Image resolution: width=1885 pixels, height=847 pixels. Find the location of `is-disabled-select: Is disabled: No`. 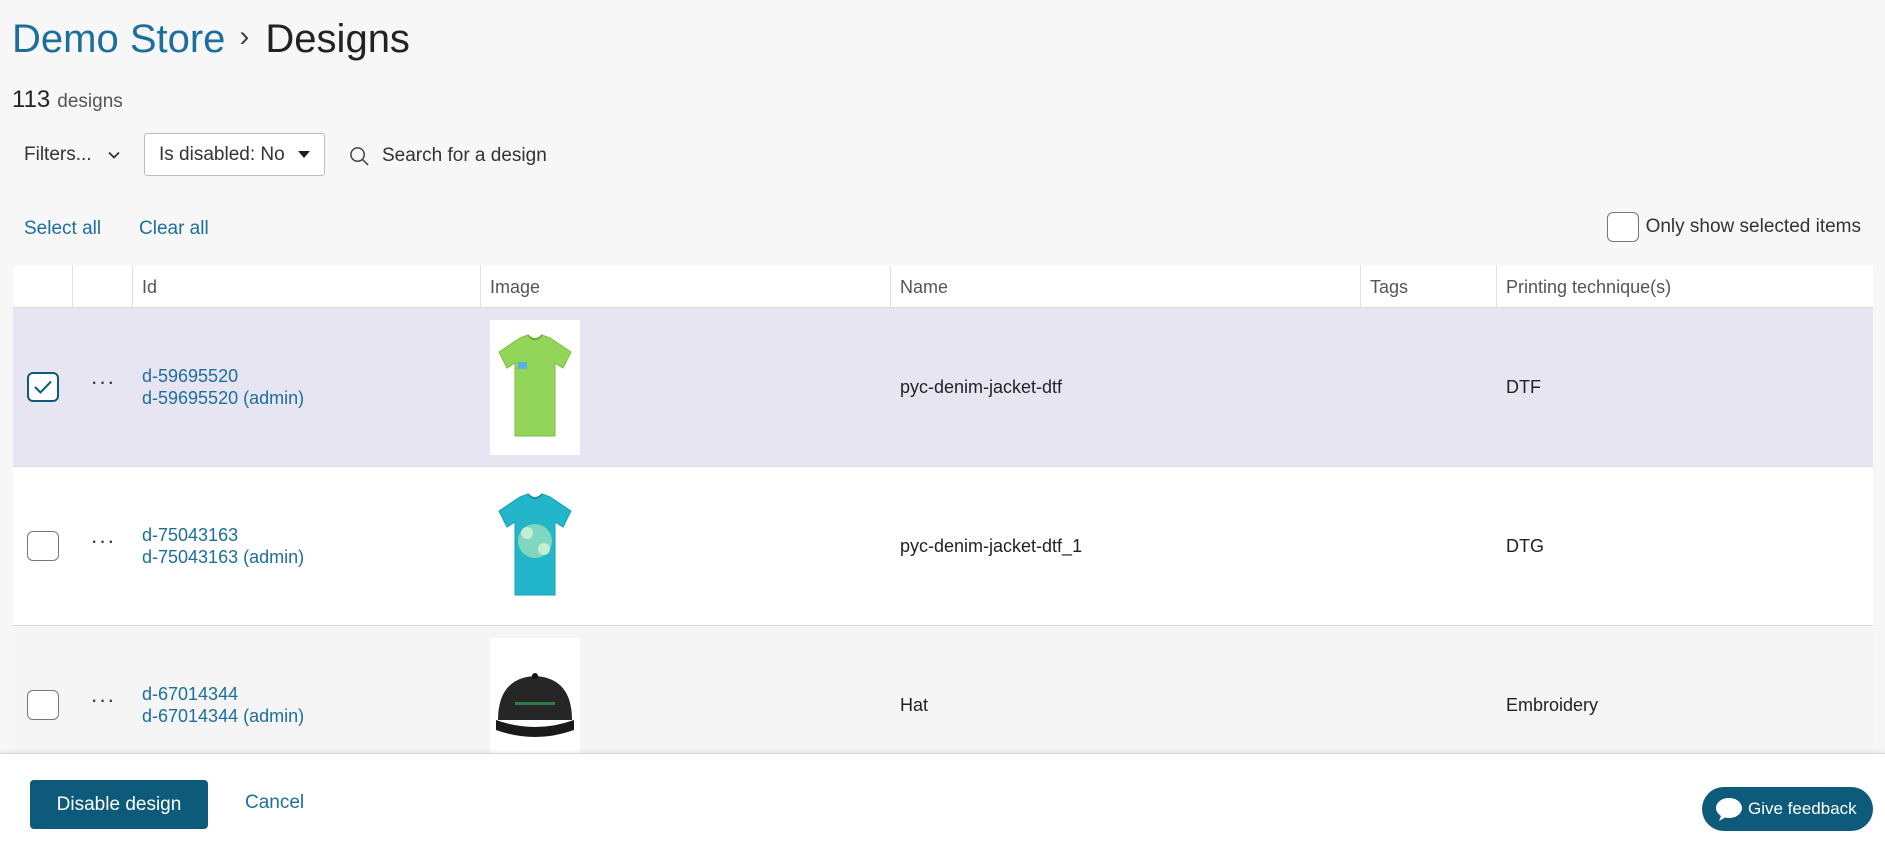

is-disabled-select: Is disabled: No is located at coordinates (234, 154).